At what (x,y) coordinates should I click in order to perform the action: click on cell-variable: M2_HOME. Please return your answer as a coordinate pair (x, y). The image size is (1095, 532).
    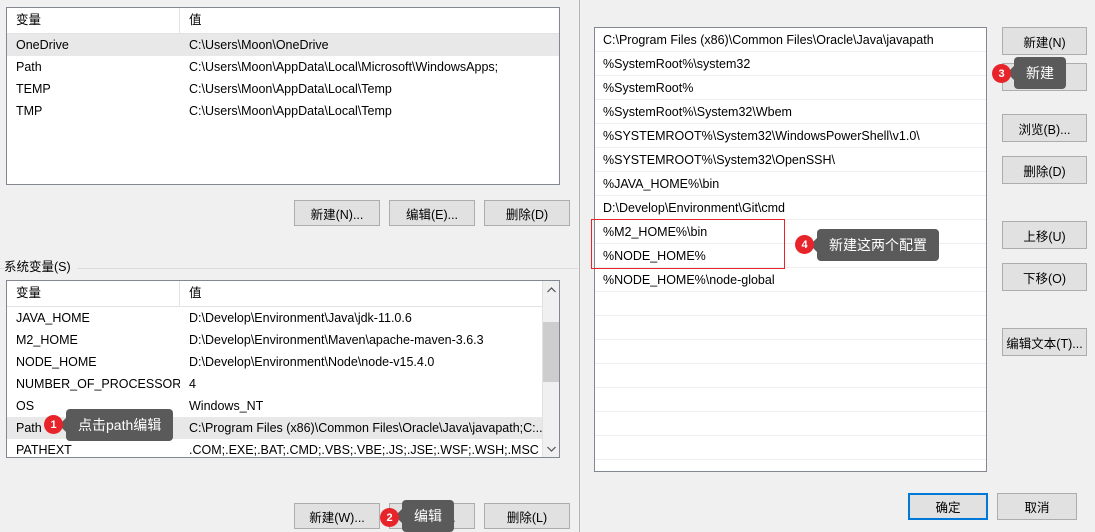
    Looking at the image, I should click on (47, 340).